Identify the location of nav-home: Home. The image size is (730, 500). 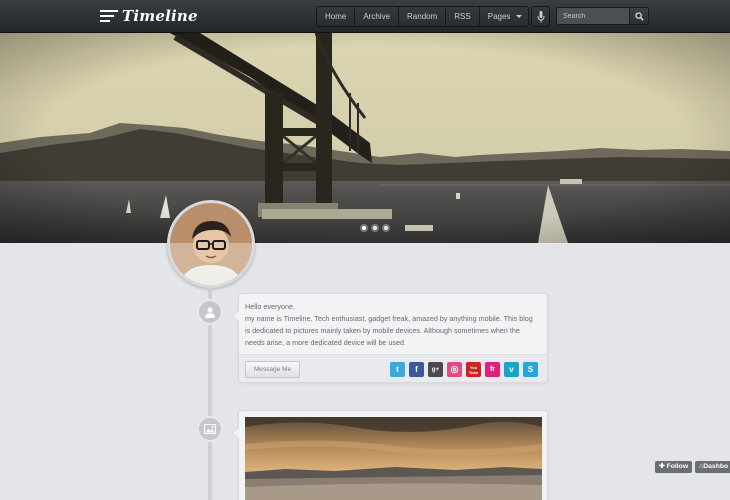
(336, 16).